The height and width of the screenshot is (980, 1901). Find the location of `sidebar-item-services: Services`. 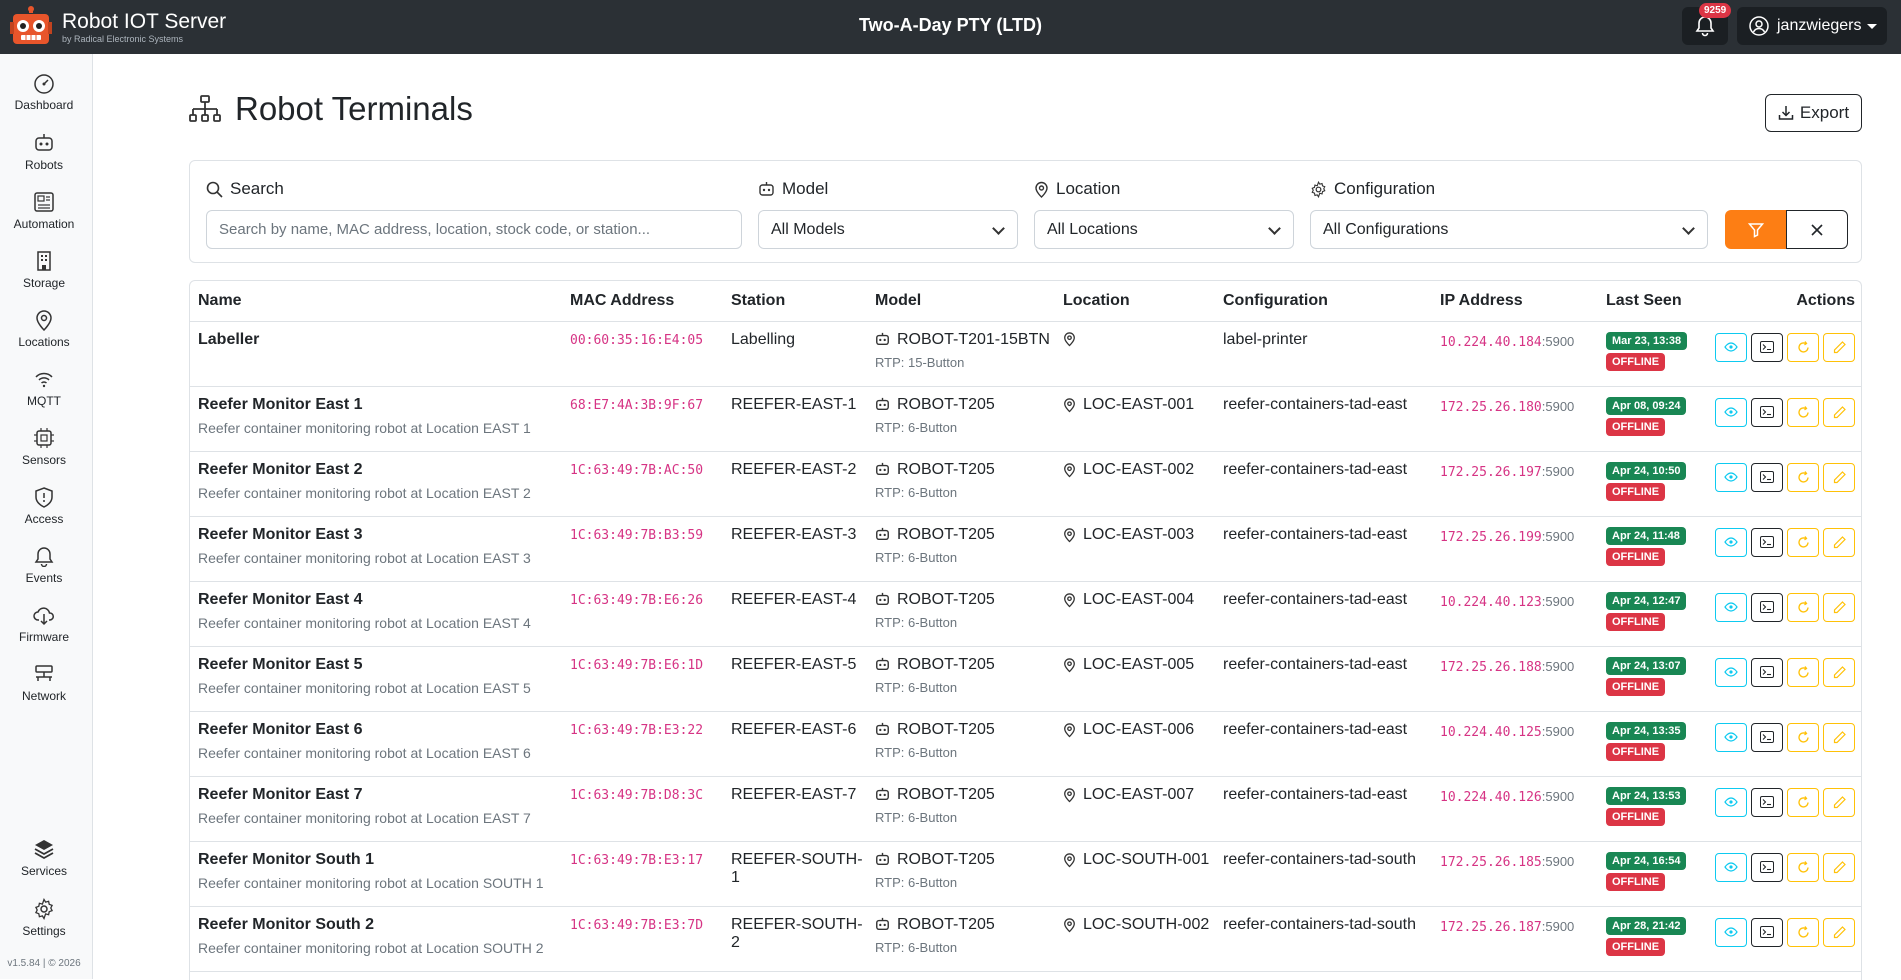

sidebar-item-services: Services is located at coordinates (44, 858).